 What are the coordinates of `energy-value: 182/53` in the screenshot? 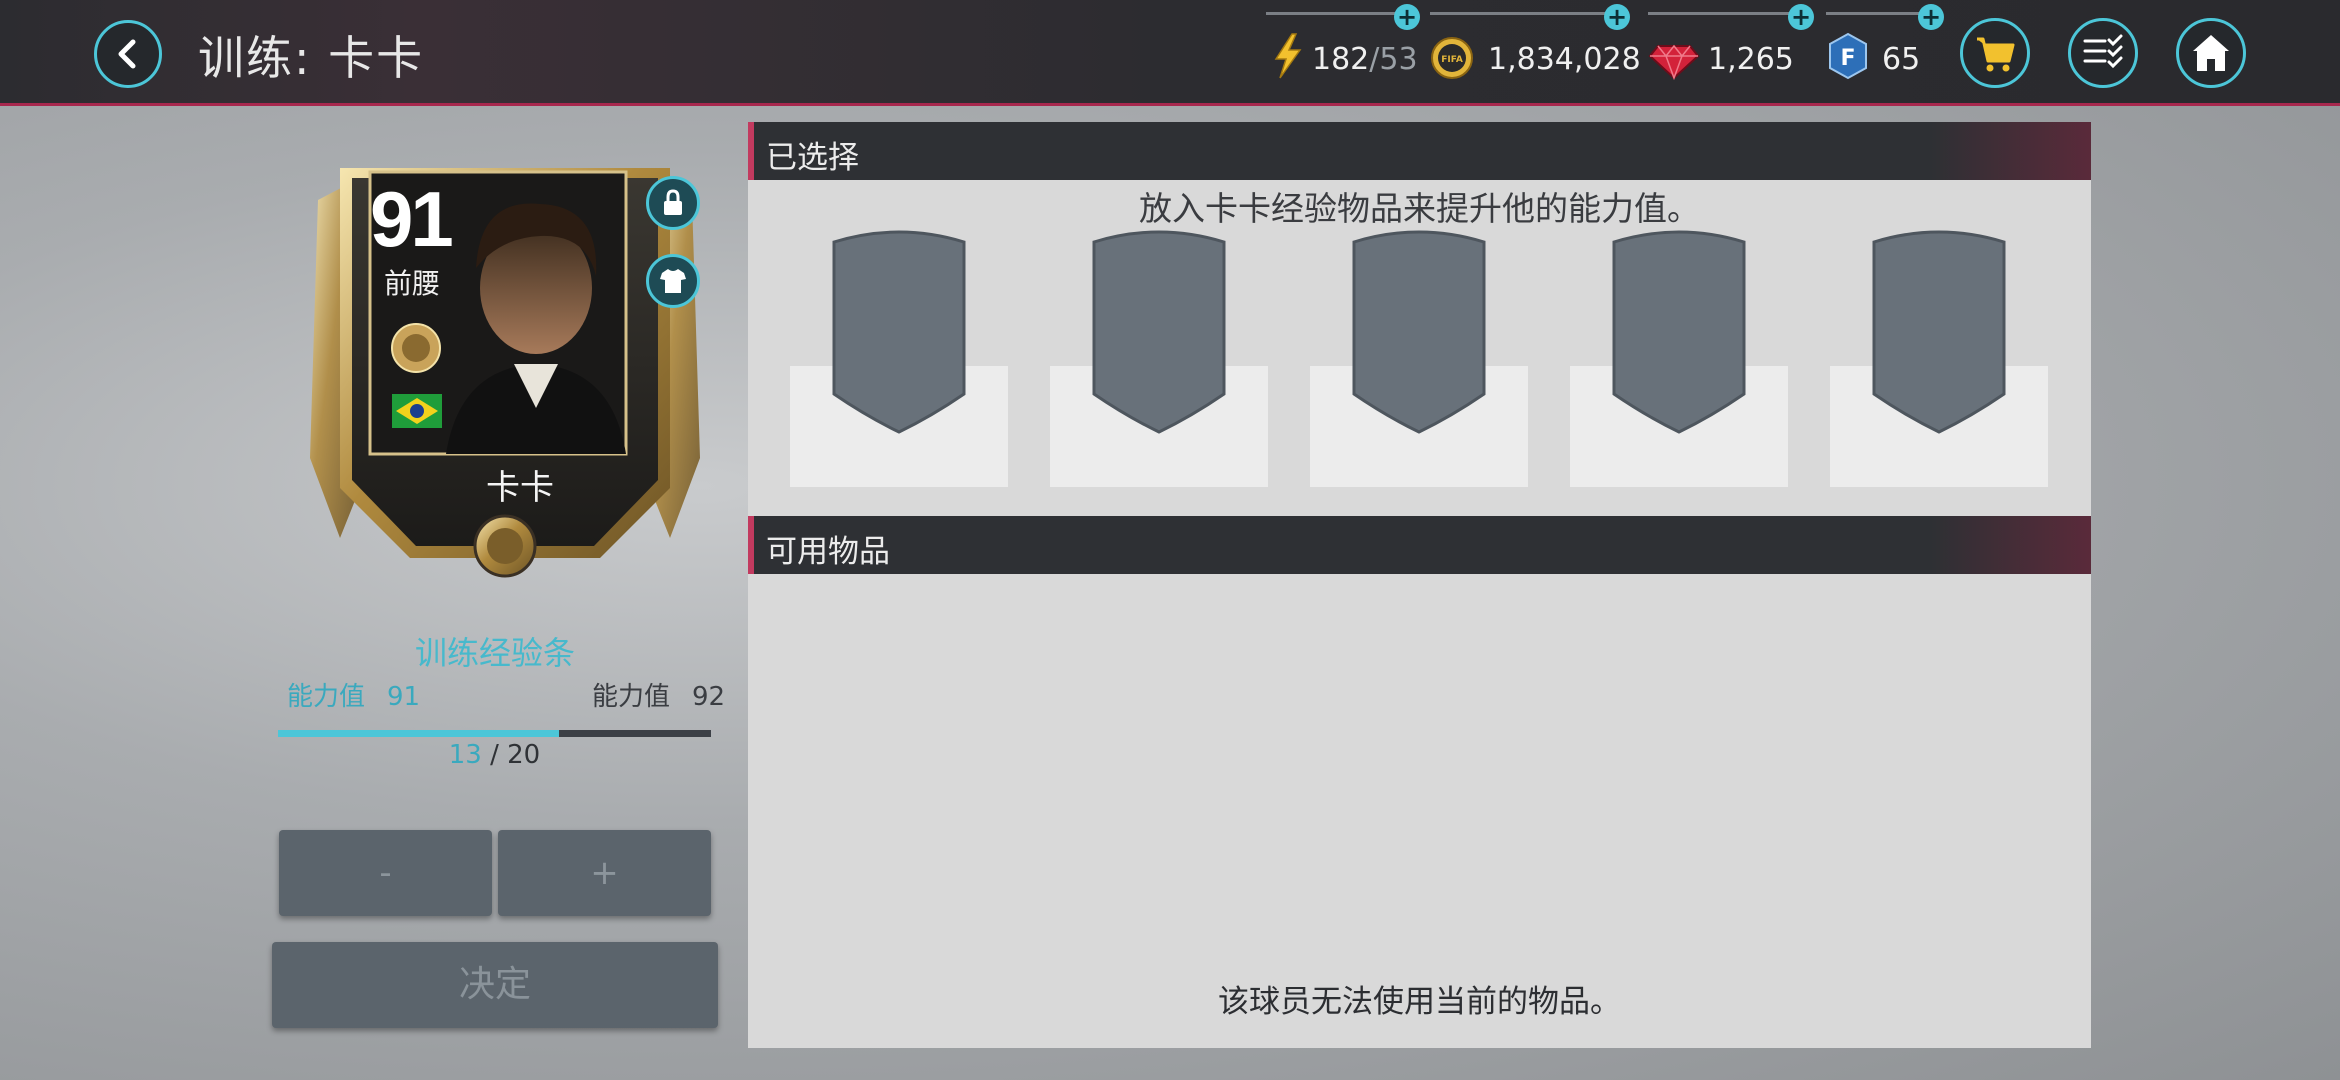 It's located at (1365, 59).